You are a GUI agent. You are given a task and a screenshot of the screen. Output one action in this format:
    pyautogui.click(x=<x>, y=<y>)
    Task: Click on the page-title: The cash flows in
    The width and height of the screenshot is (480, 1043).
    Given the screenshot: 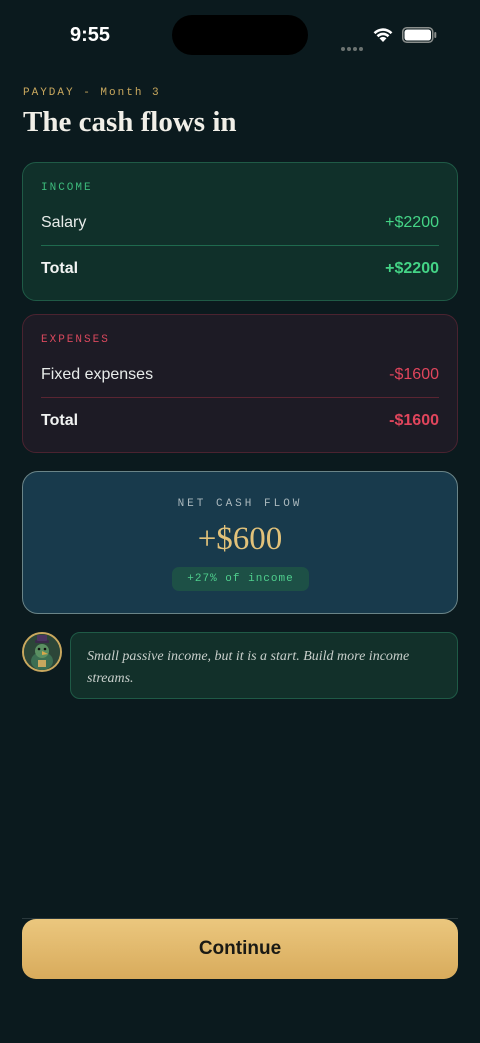 What is the action you would take?
    pyautogui.click(x=130, y=122)
    